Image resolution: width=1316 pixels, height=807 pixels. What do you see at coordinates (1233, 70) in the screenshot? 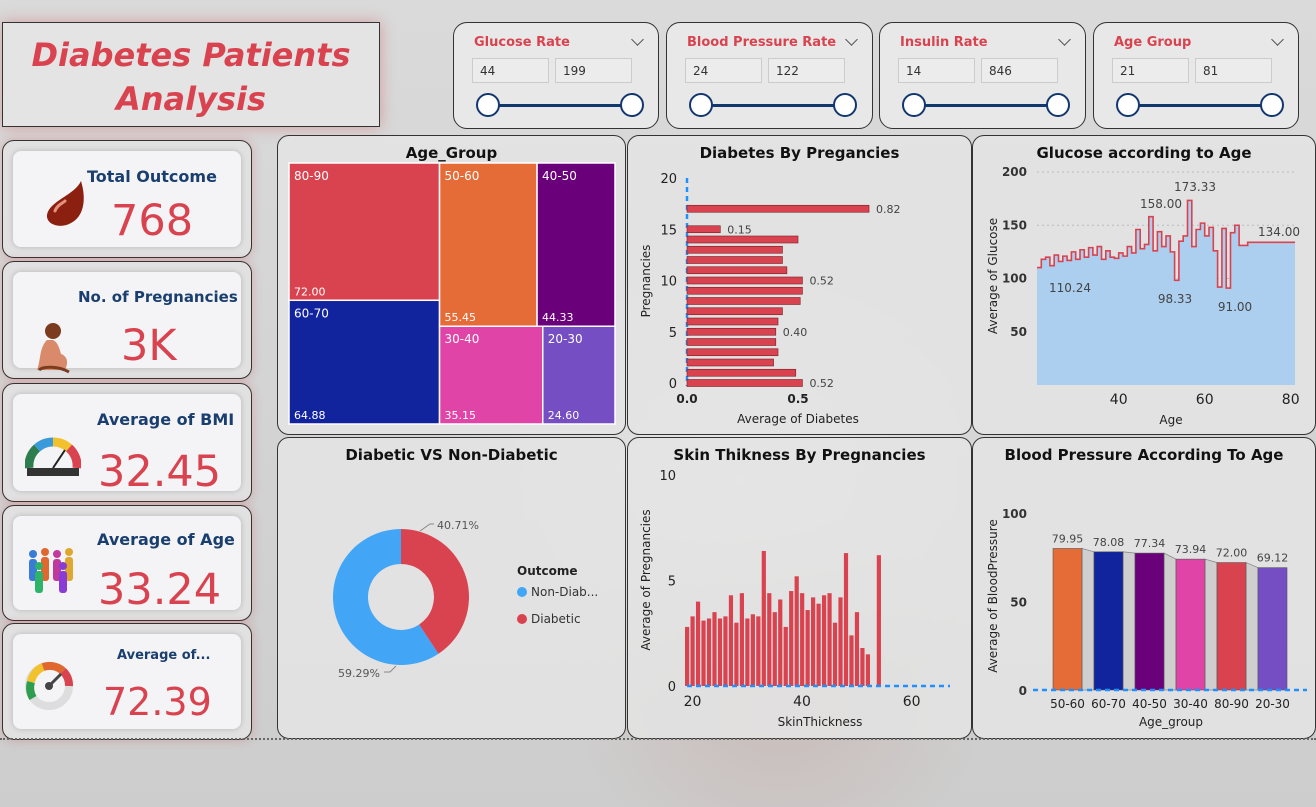
I see `slicer-max-input: 81` at bounding box center [1233, 70].